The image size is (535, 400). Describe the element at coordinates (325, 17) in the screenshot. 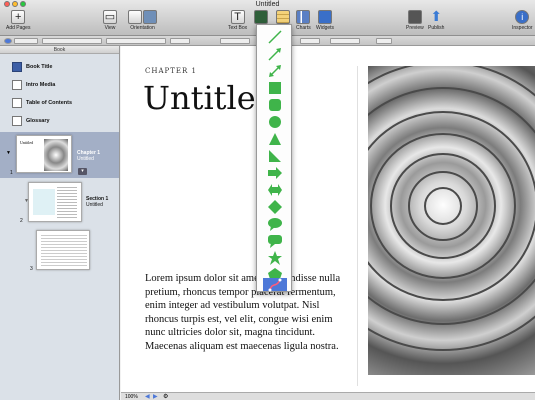

I see `widgets-icon` at that location.